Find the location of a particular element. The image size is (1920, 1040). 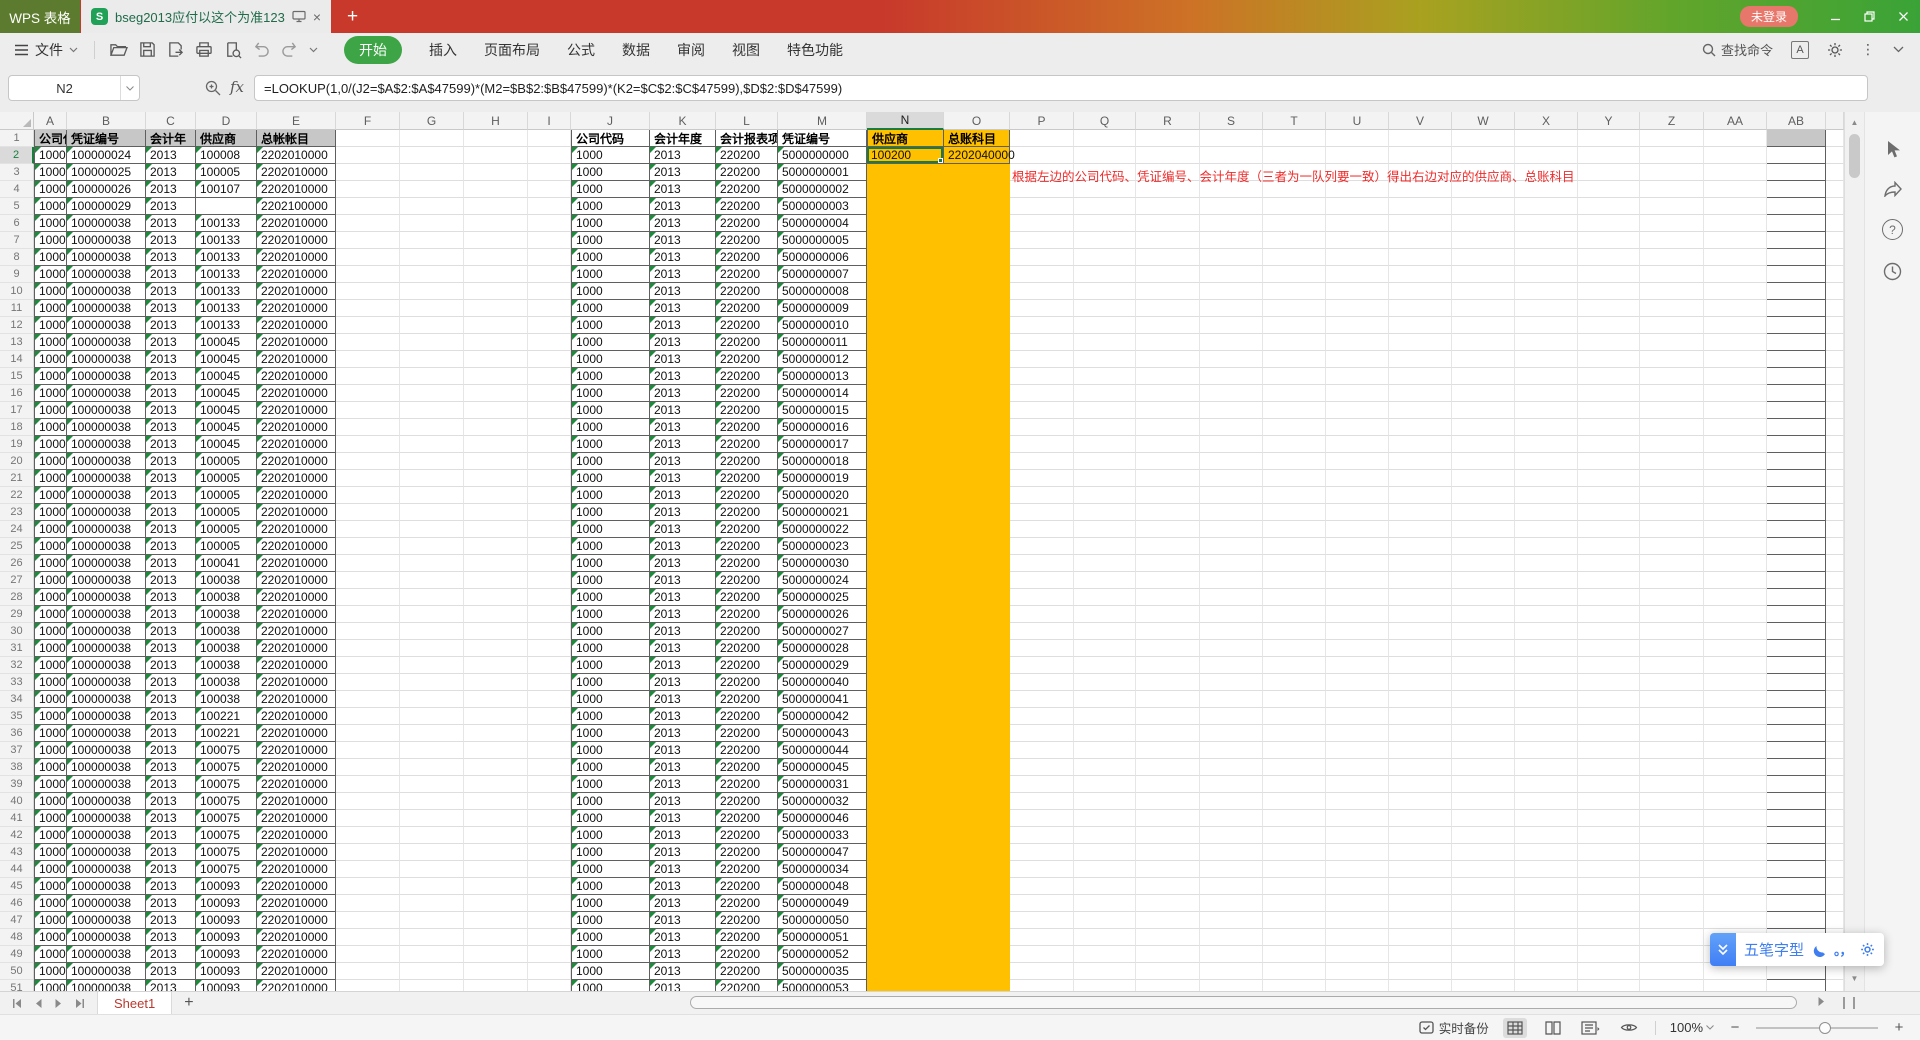

row-header-14: 14 is located at coordinates (17, 359).